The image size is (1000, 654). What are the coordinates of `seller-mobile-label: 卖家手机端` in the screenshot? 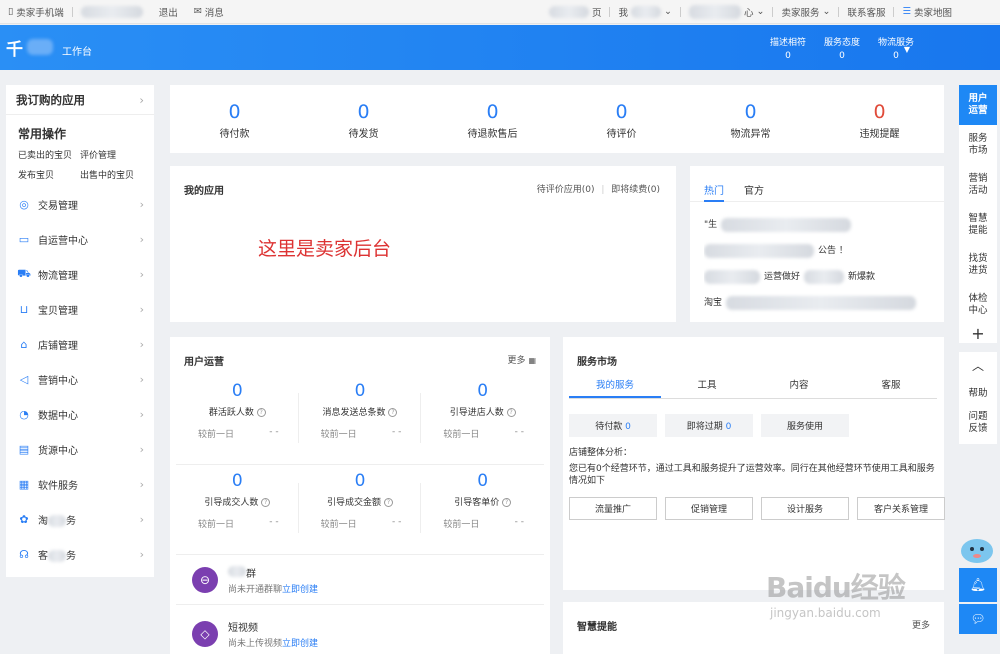 It's located at (40, 13).